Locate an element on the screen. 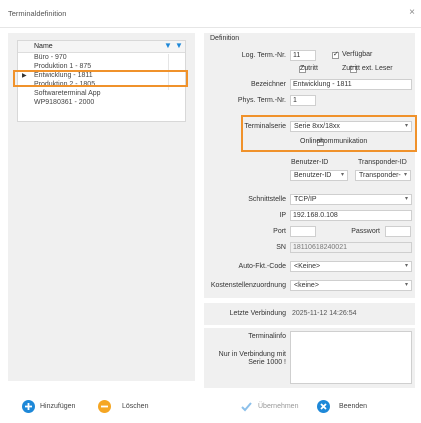  benutzer-id-value: Benutzer-ID is located at coordinates (313, 175).